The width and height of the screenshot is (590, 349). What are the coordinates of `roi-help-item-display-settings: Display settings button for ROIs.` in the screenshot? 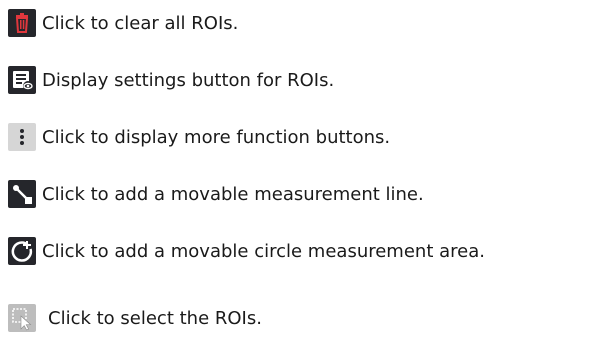 It's located at (171, 80).